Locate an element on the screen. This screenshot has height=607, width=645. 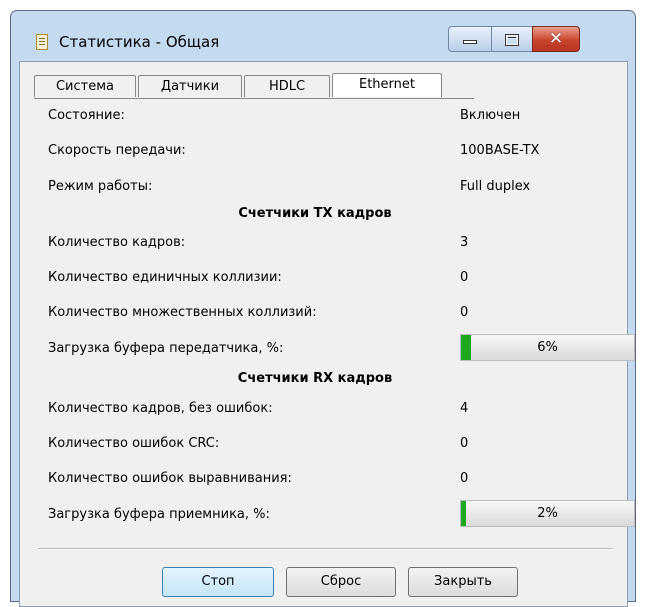
rx-buffer-progress: 2% is located at coordinates (547, 513).